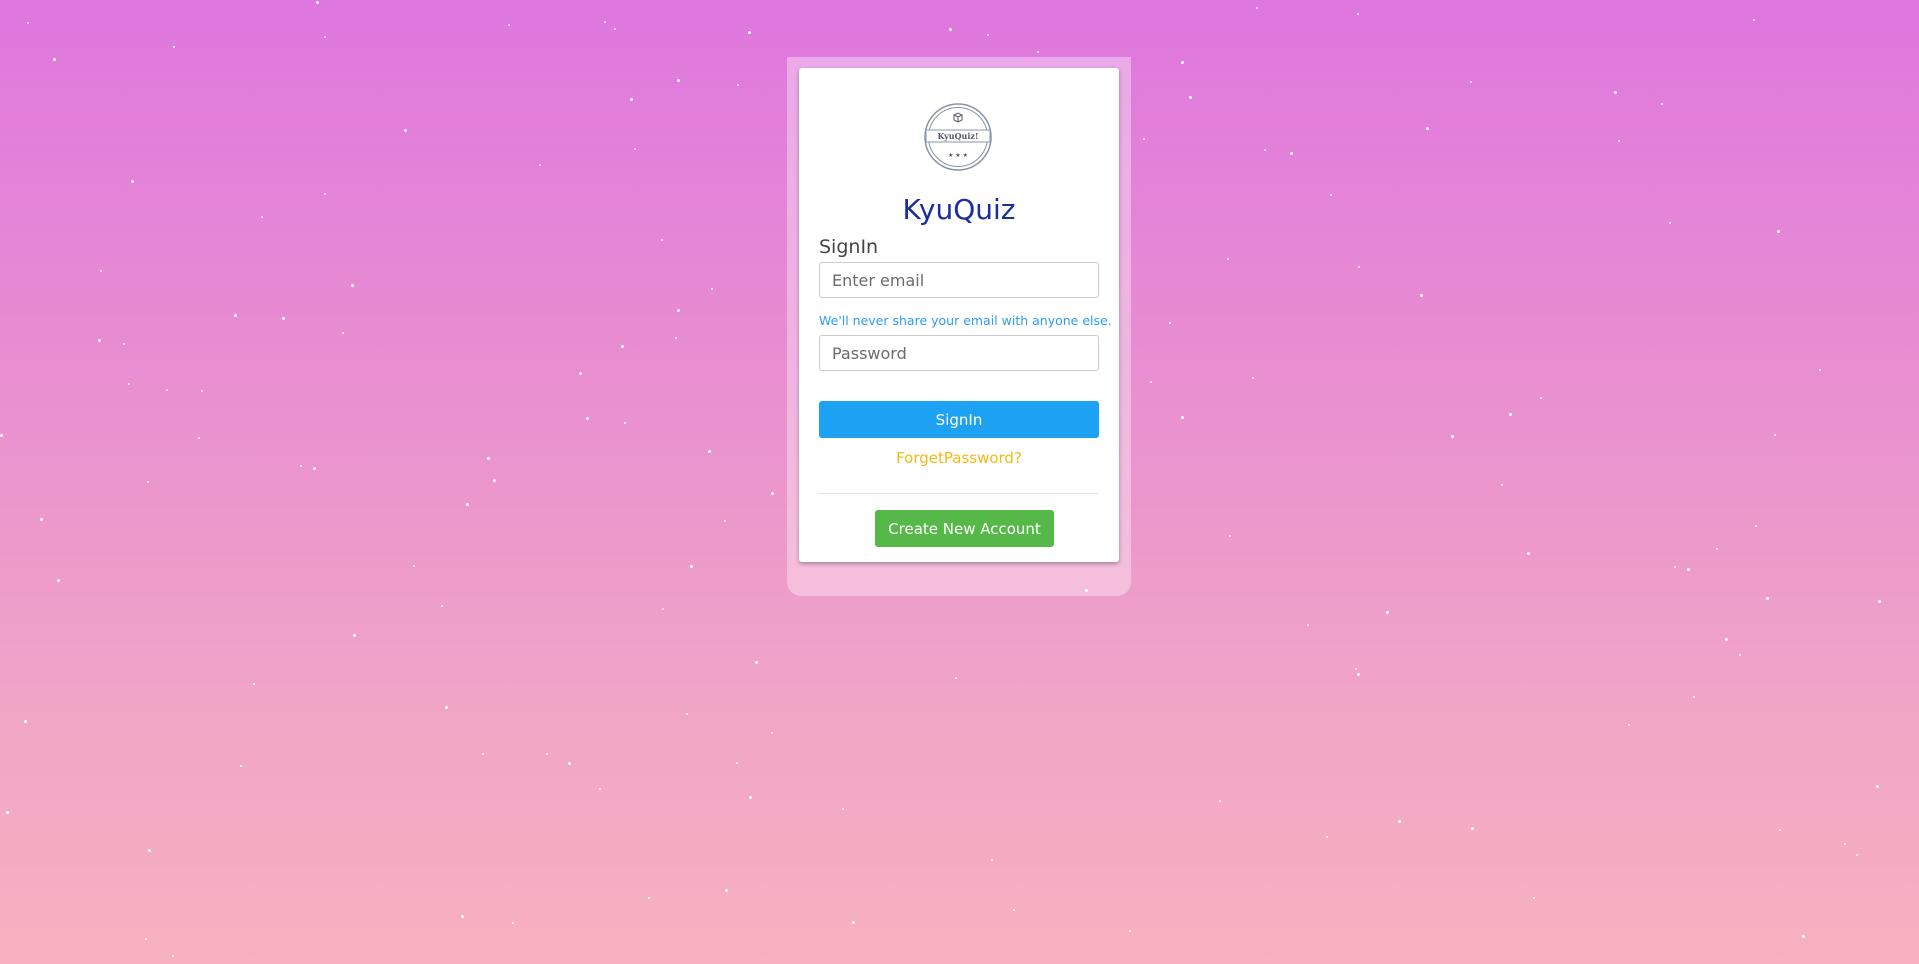 Image resolution: width=1919 pixels, height=964 pixels. I want to click on forgot-password-link: ForgetPassword?, so click(959, 458).